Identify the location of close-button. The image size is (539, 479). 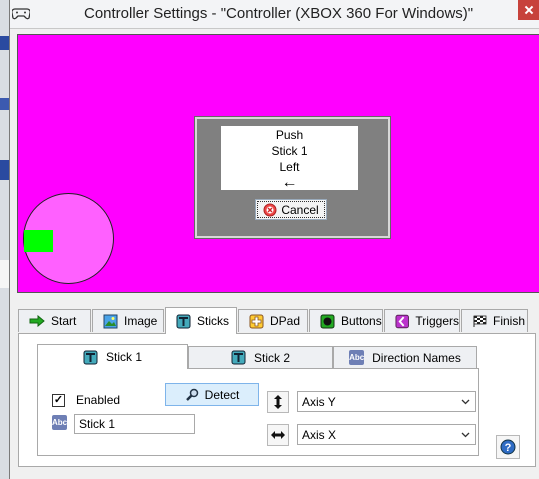
(528, 10).